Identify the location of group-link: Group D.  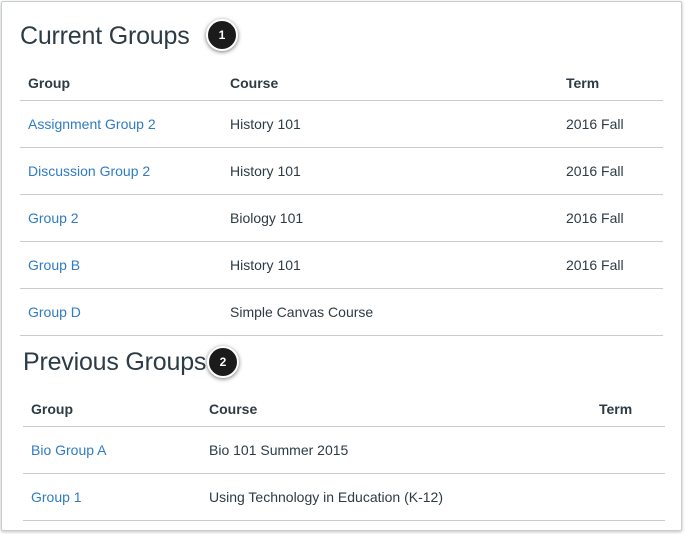
(54, 312).